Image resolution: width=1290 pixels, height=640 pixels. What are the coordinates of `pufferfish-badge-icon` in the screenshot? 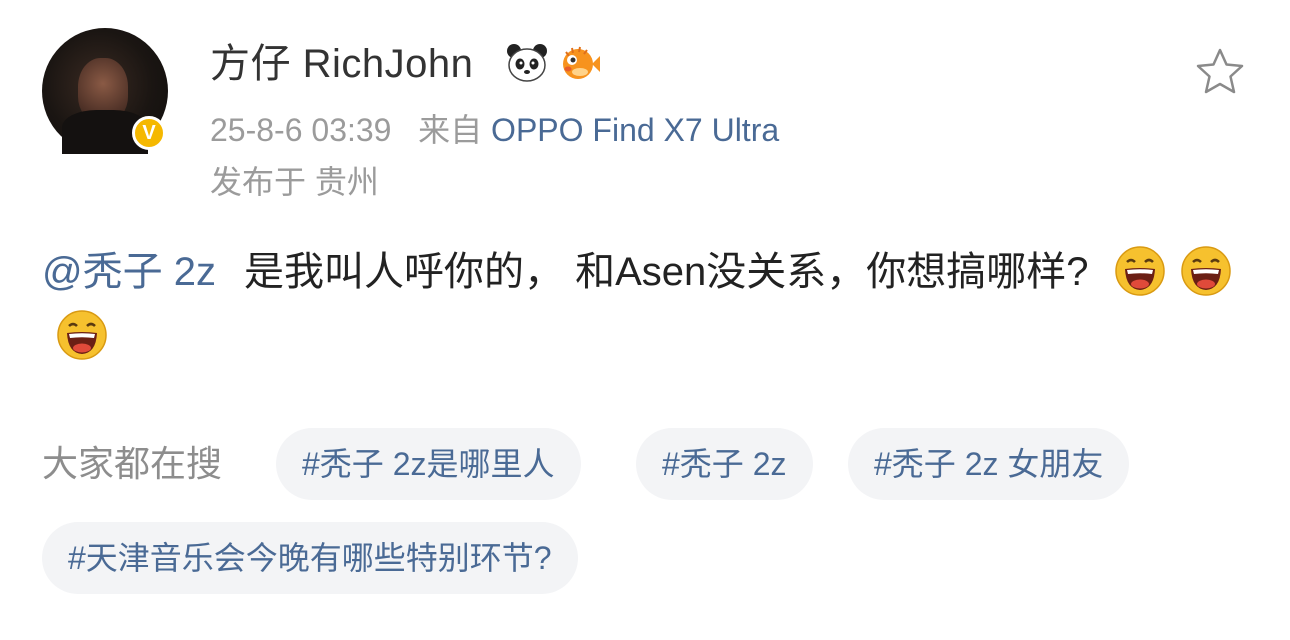 It's located at (581, 62).